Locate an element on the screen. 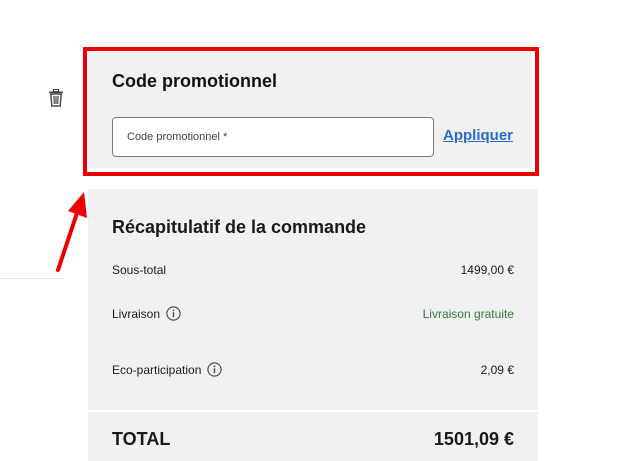 This screenshot has height=461, width=620. eco-participation-value: 2,09 € is located at coordinates (497, 370).